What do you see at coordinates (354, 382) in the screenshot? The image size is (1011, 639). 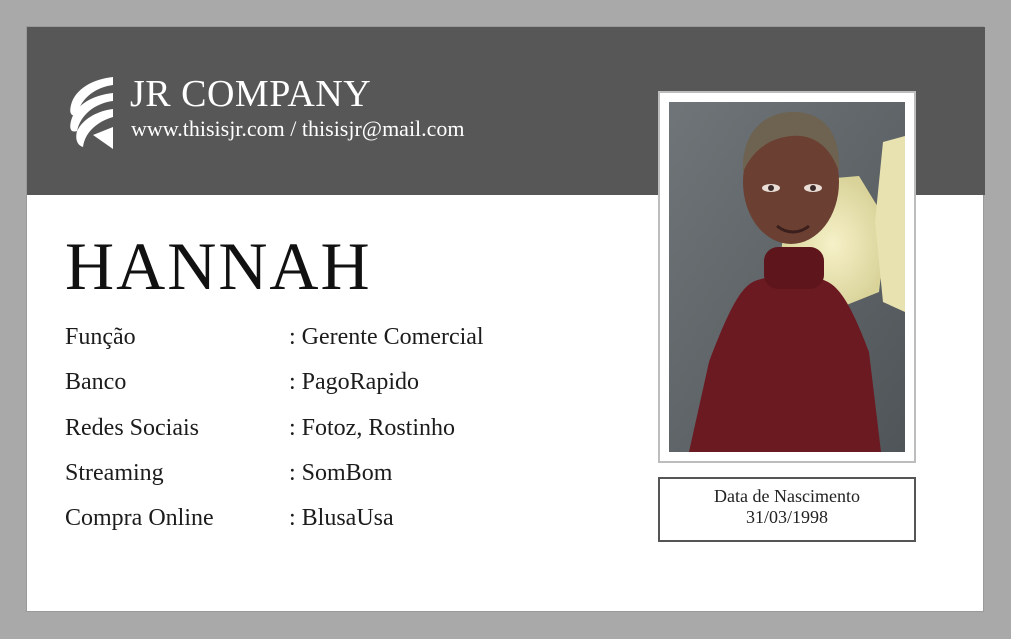 I see `field-value: : PagoRapido` at bounding box center [354, 382].